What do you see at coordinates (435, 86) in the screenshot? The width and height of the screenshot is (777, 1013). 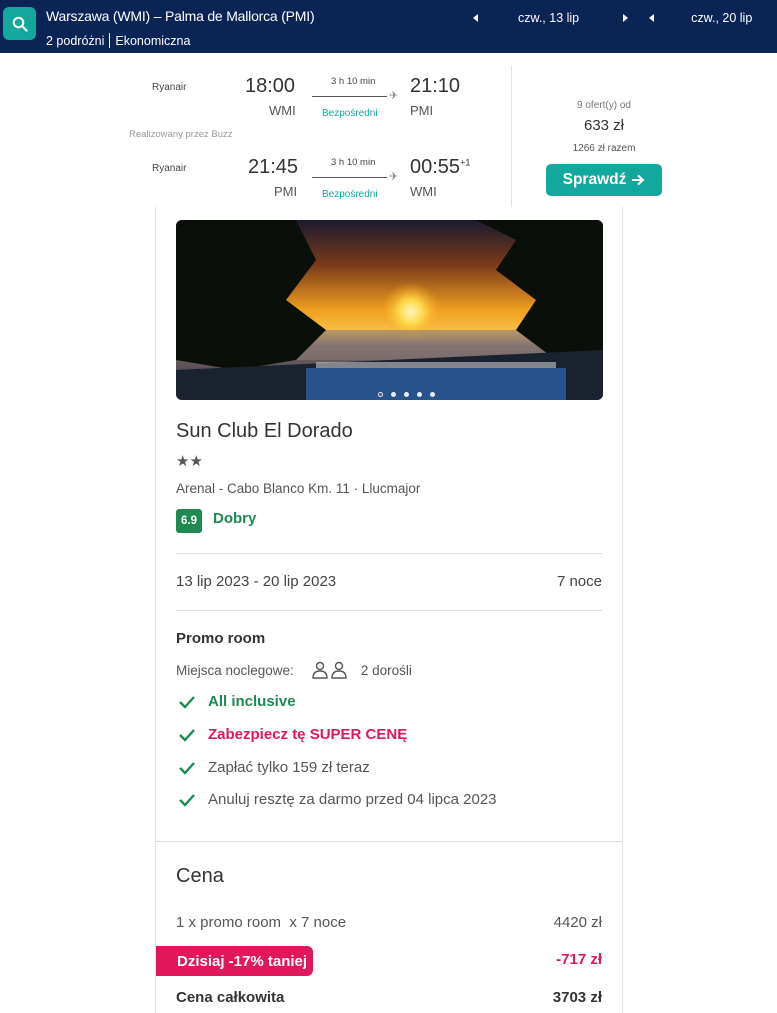 I see `outbound-arr-time: 21:10` at bounding box center [435, 86].